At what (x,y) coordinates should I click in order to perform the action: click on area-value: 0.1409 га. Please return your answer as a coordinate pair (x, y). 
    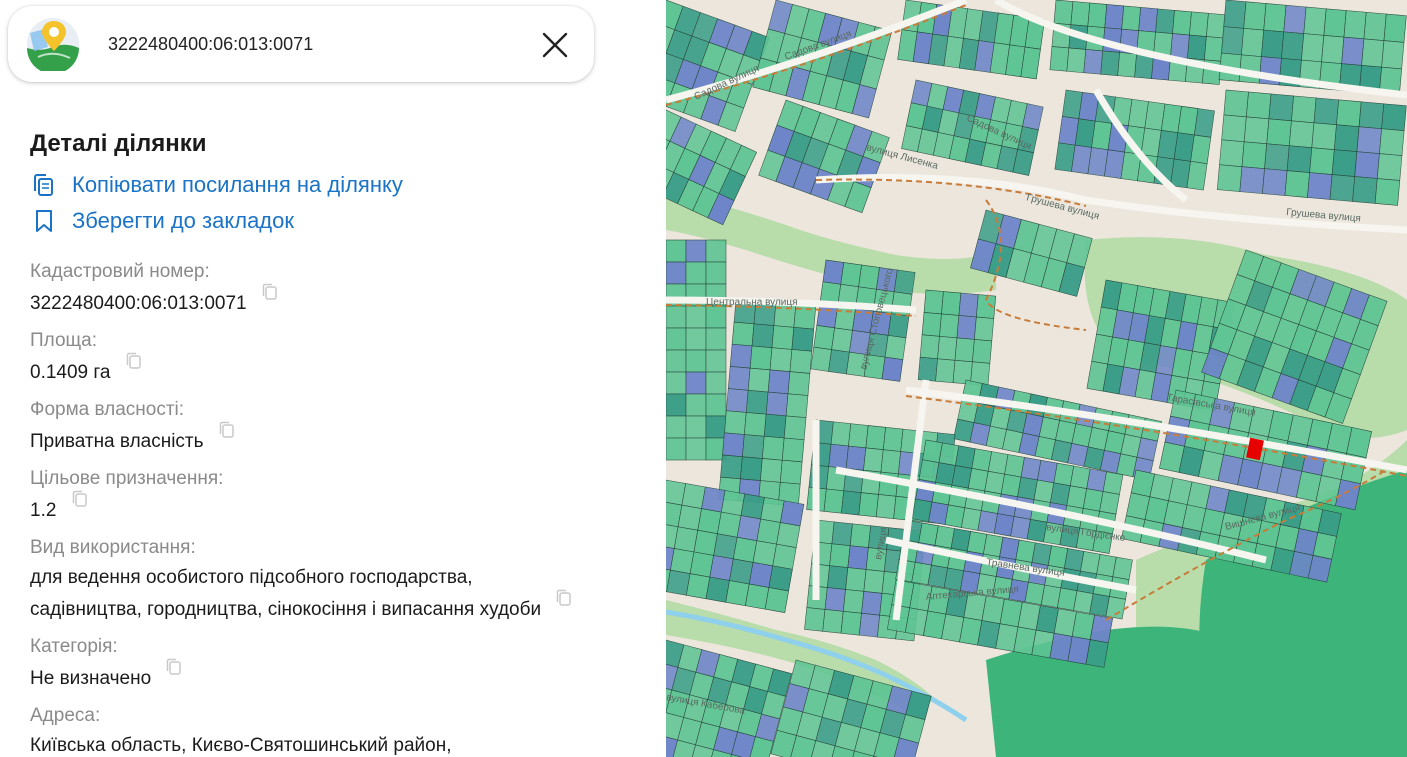
    Looking at the image, I should click on (70, 372).